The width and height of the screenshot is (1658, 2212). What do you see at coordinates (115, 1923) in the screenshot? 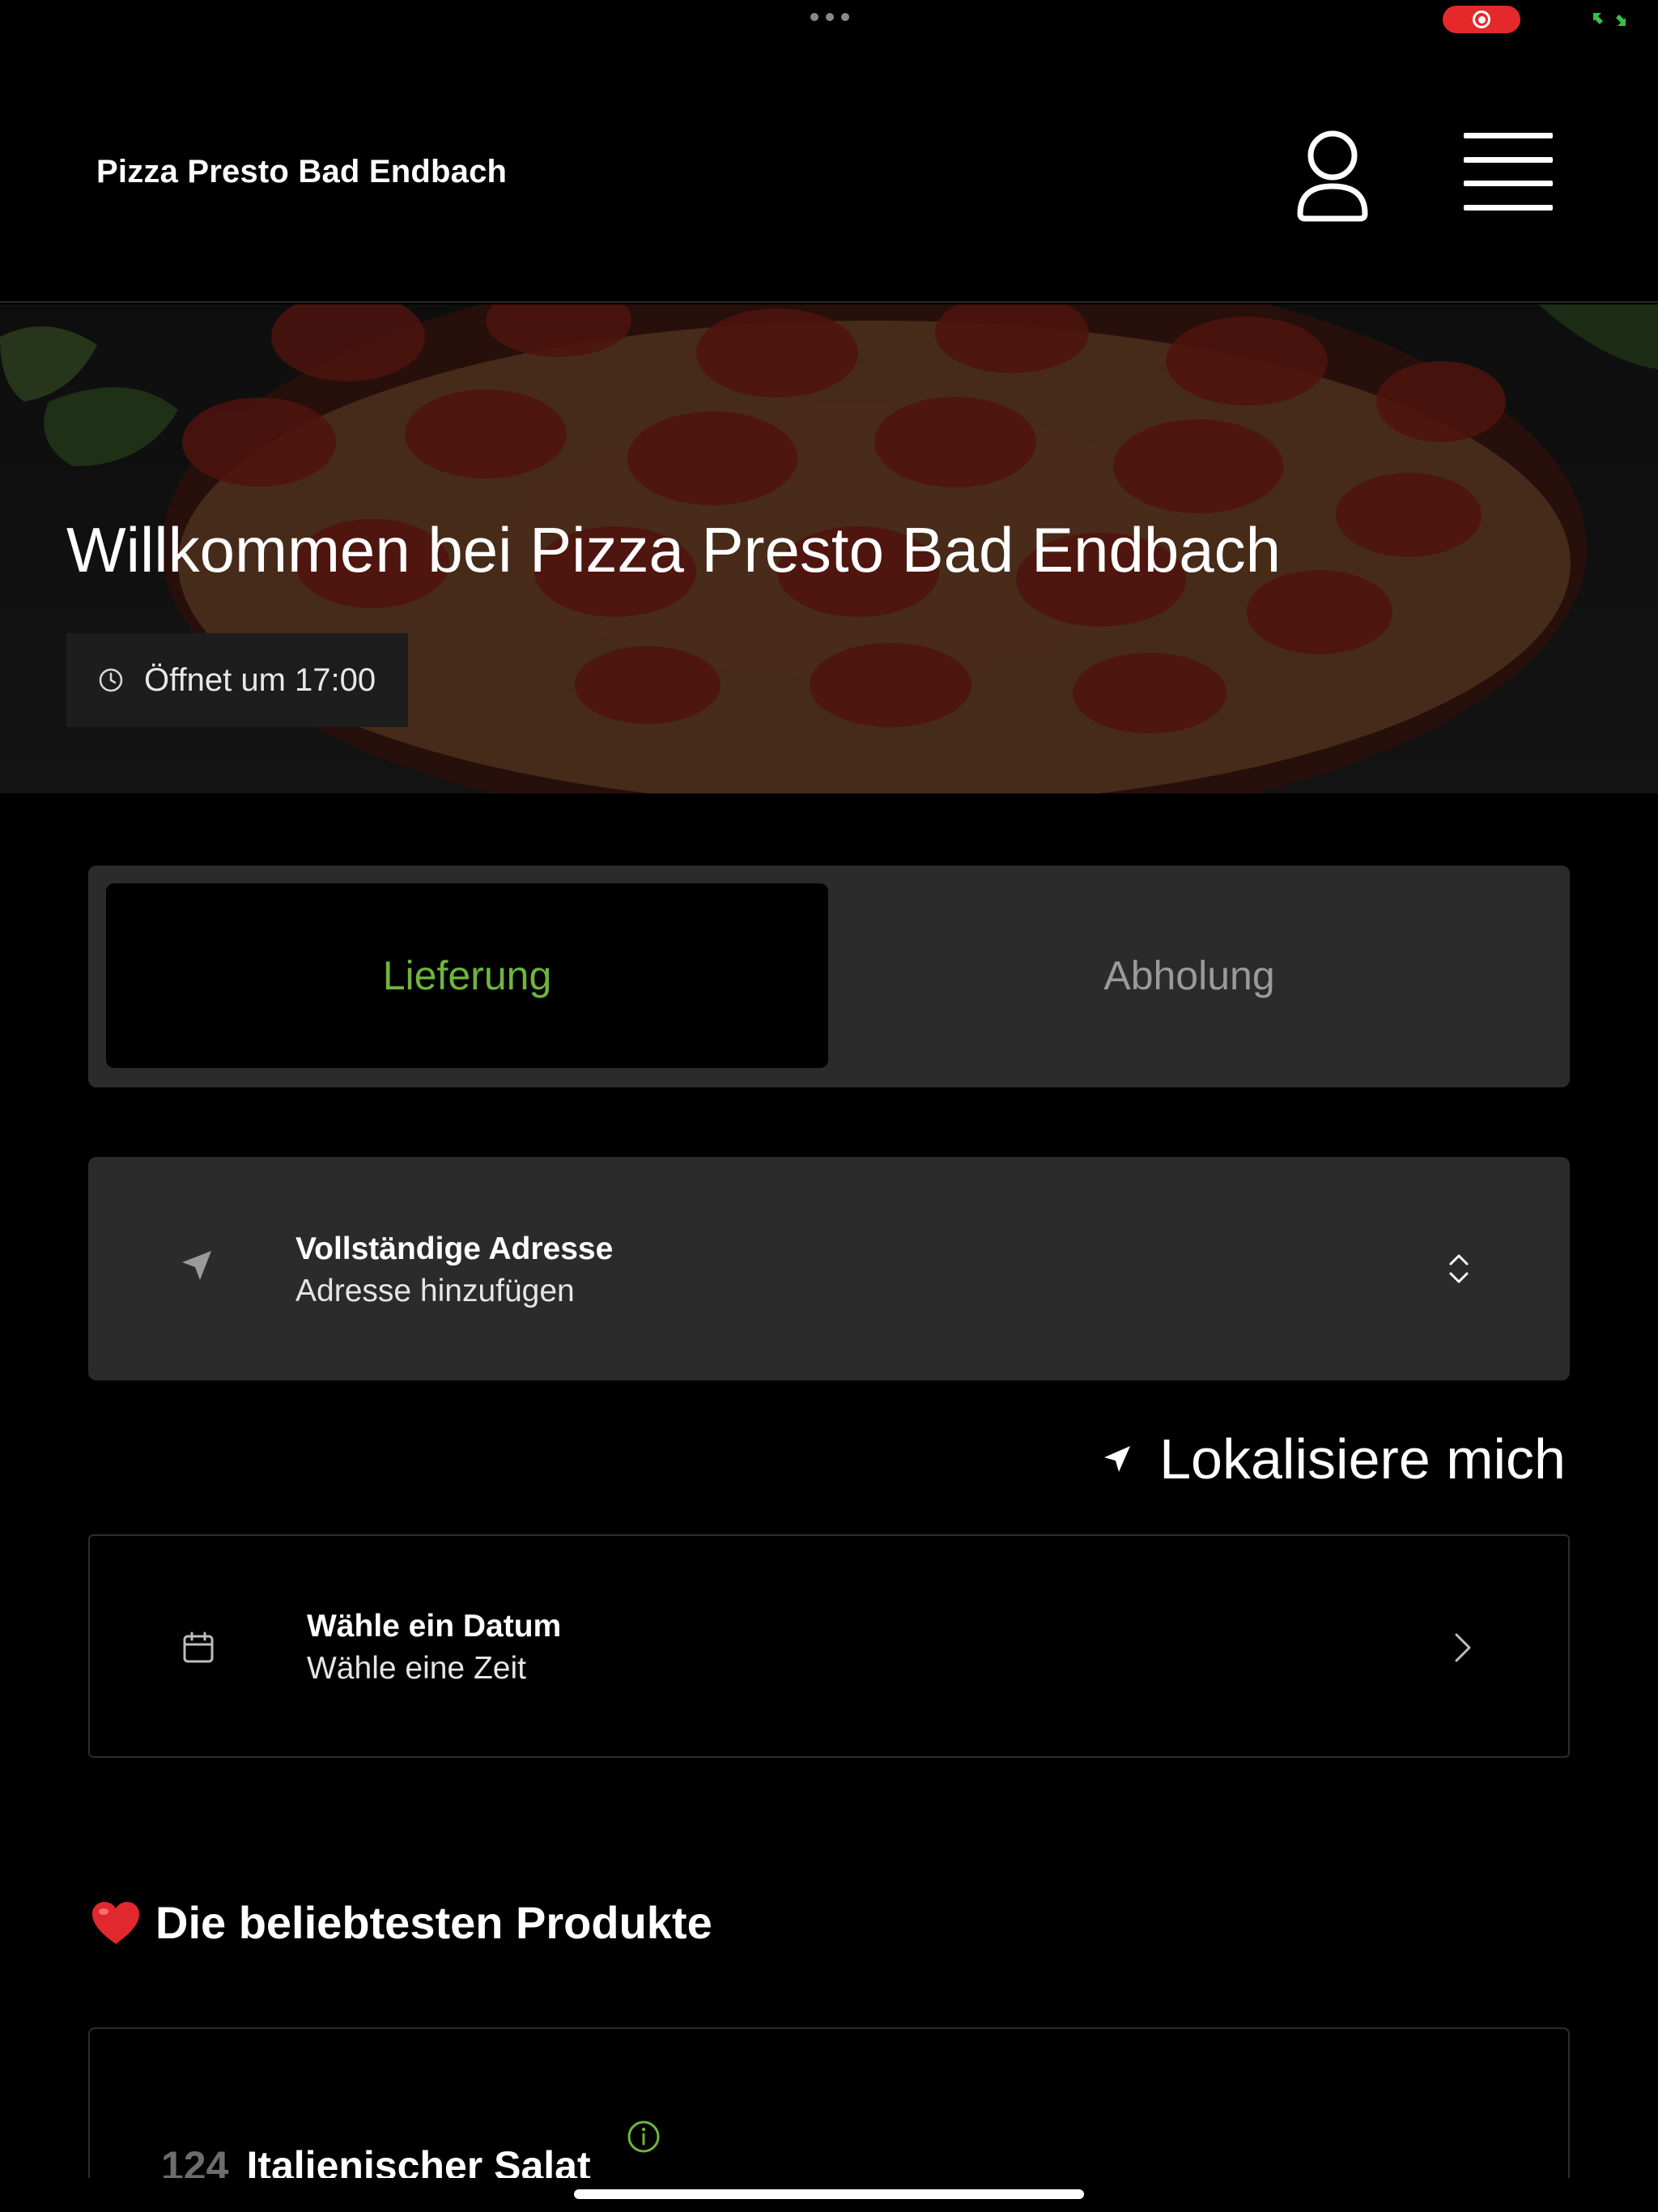
I see `heart-icon` at bounding box center [115, 1923].